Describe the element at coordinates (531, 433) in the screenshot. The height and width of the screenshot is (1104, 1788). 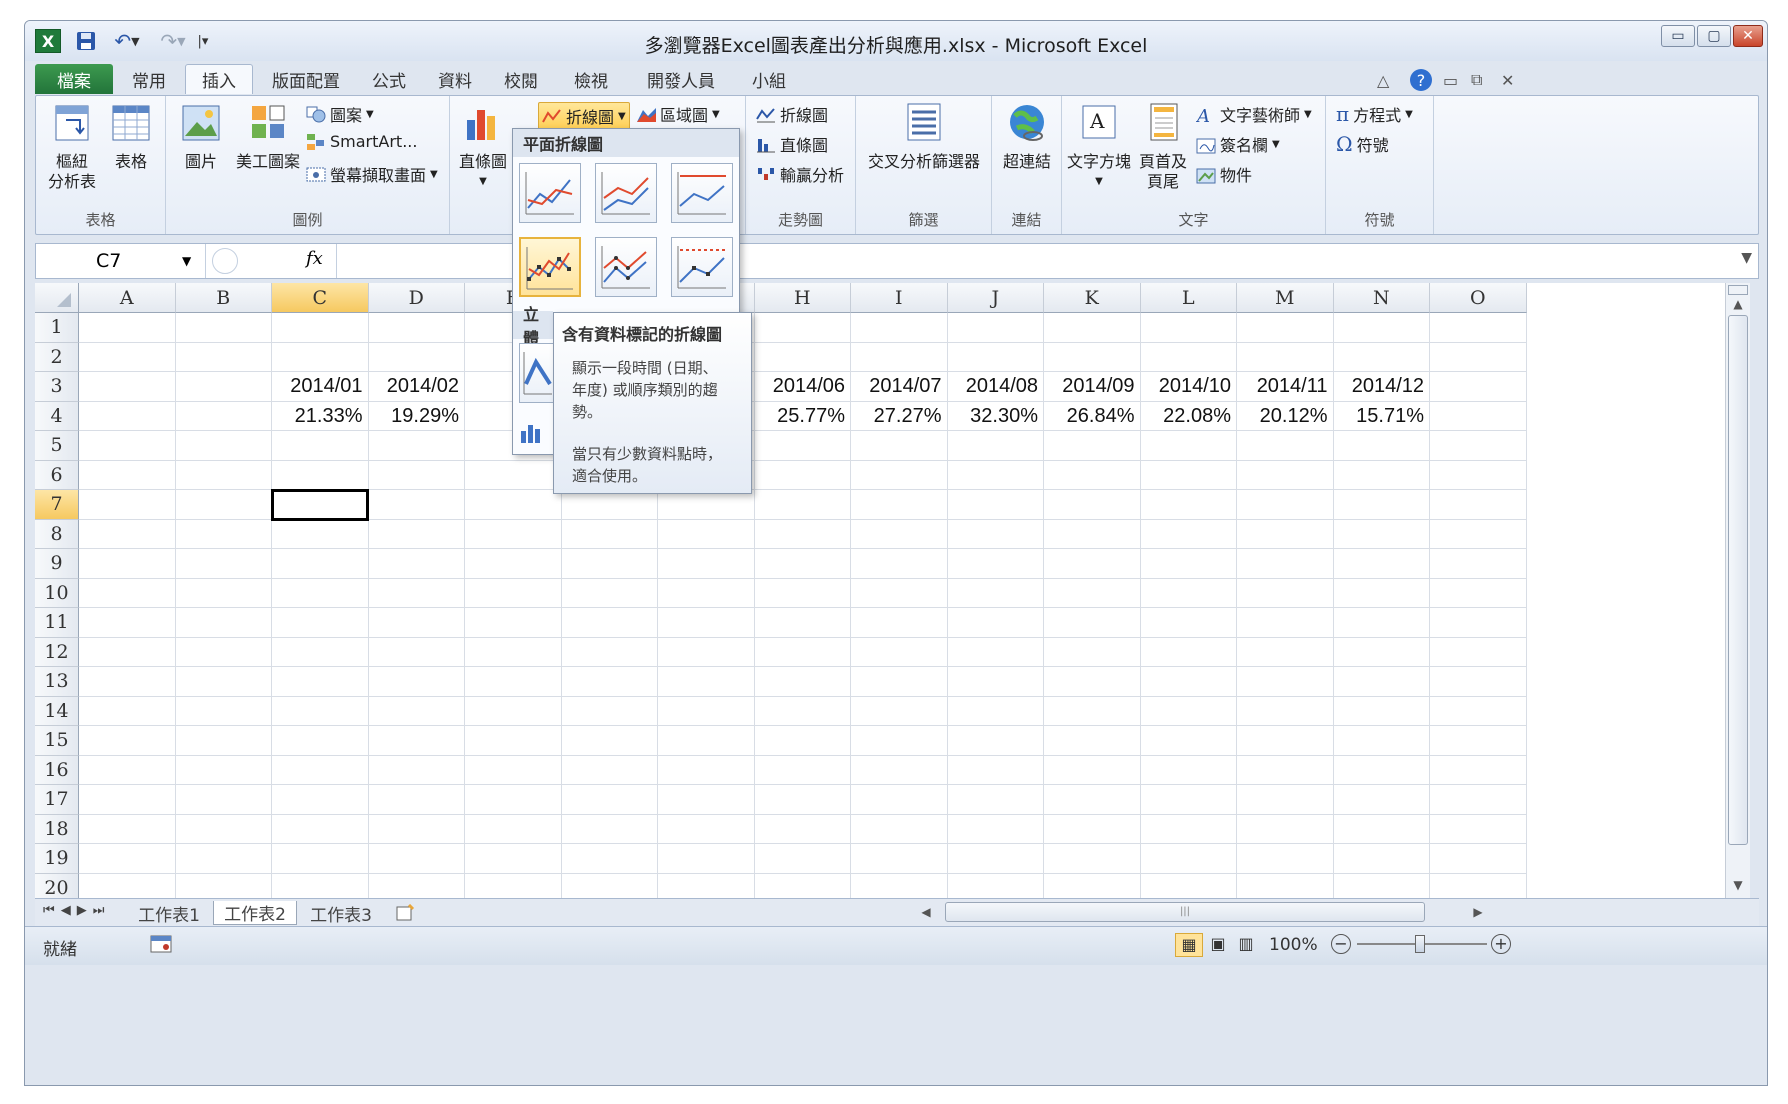
I see `all-chart-types-icon` at that location.